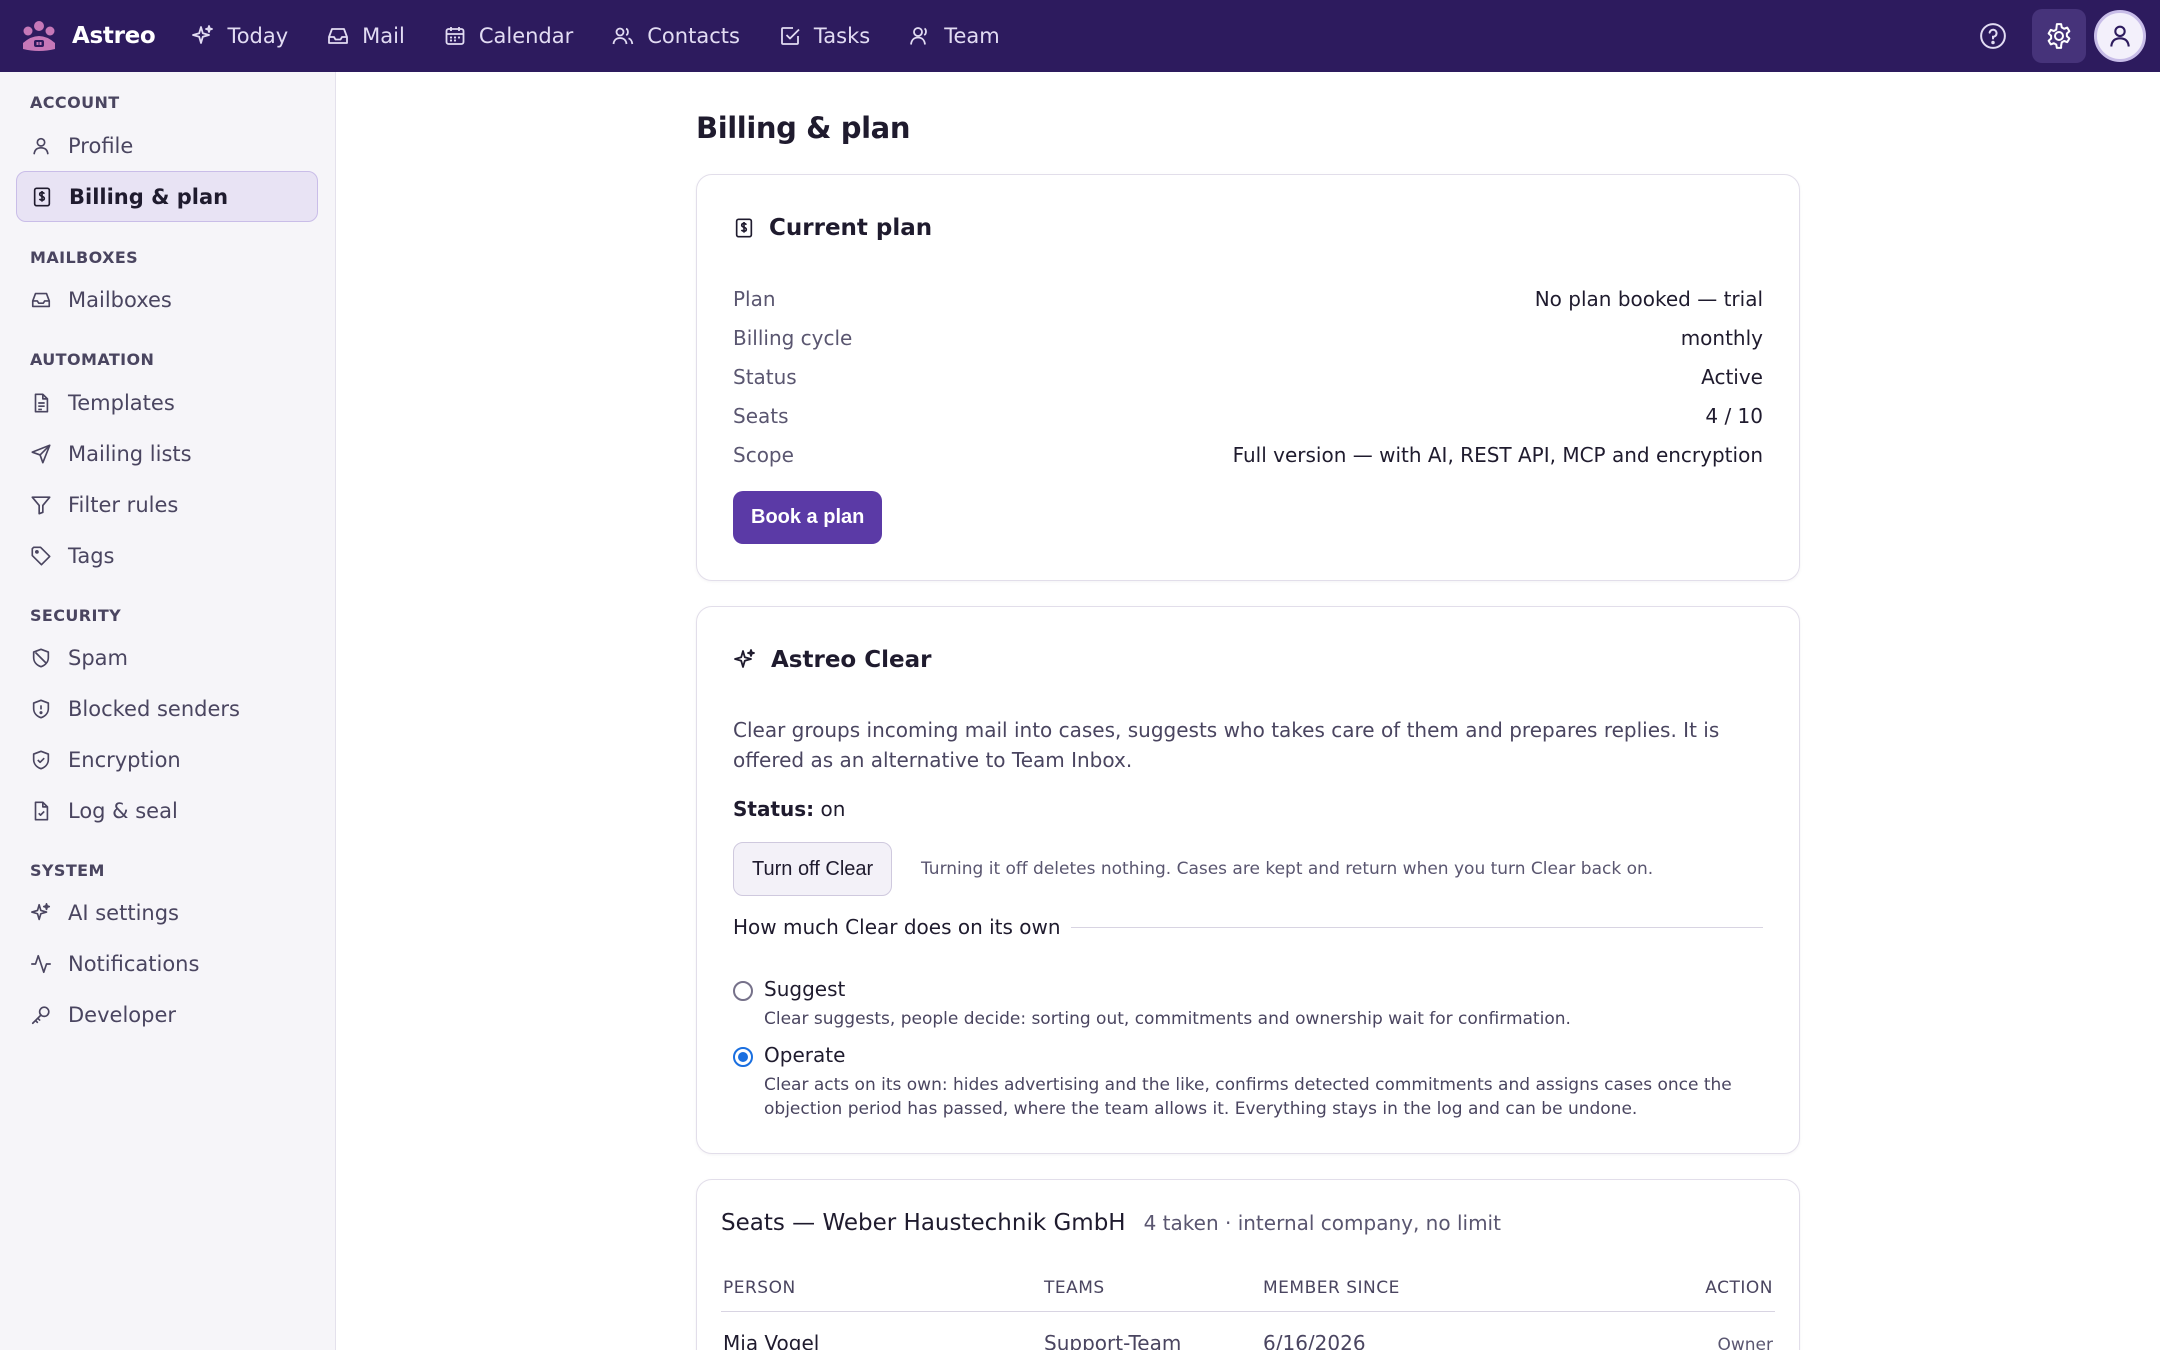  I want to click on clear-status-value: on, so click(833, 809).